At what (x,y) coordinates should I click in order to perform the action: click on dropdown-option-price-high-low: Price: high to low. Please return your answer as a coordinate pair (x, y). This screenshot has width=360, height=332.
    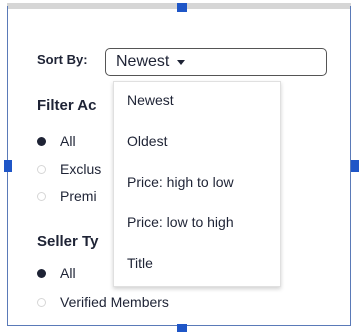
    Looking at the image, I should click on (180, 182).